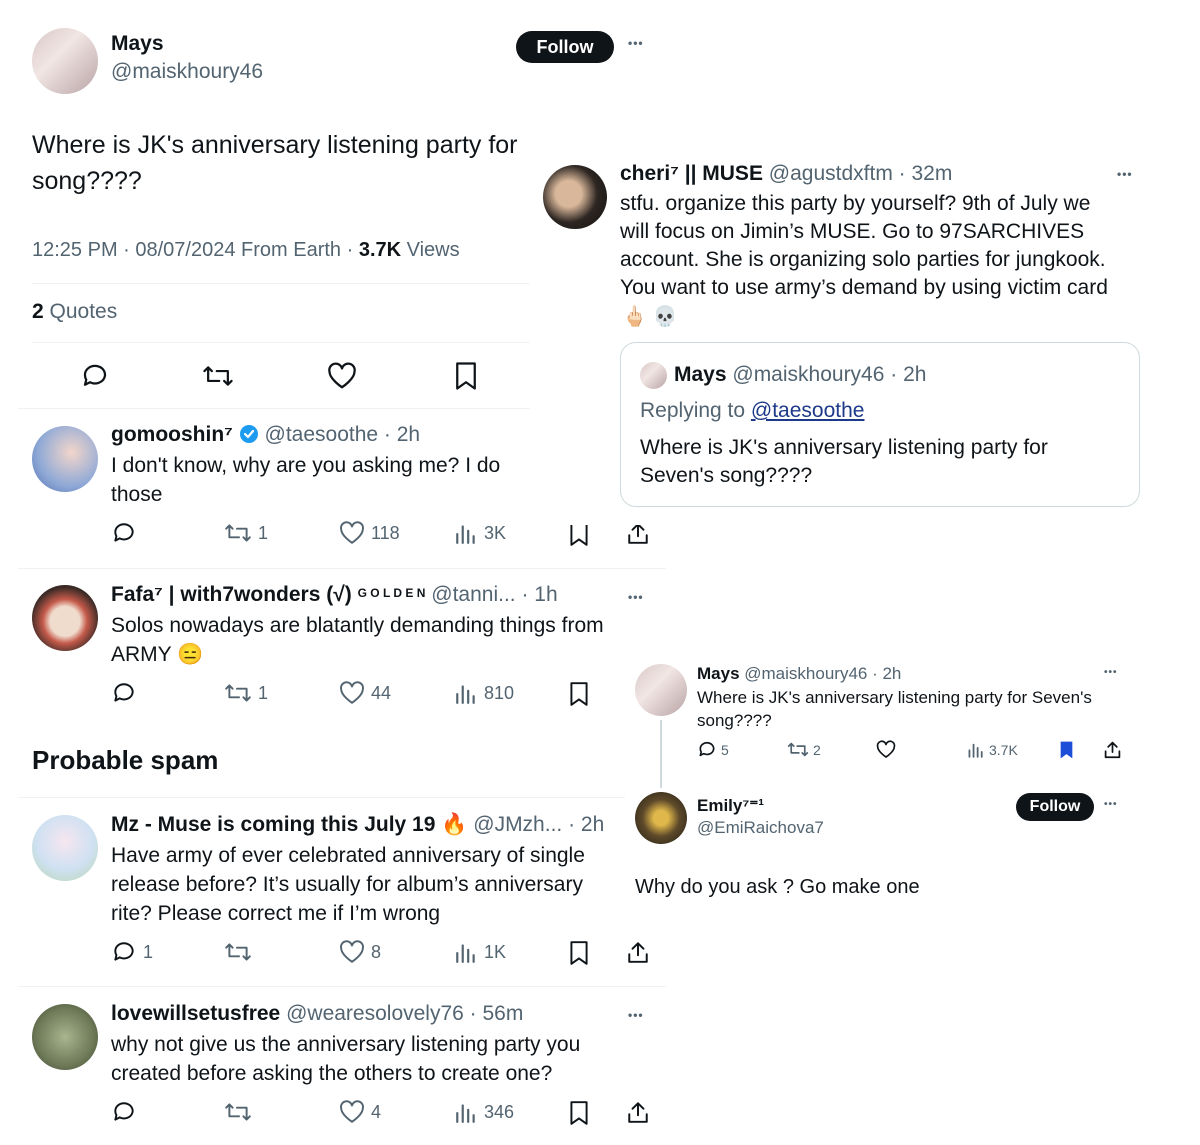 The height and width of the screenshot is (1145, 1200). Describe the element at coordinates (195, 250) in the screenshot. I see `tweet-timestamp: 12:25 PM · 08/07/2024 From Earth ·` at that location.